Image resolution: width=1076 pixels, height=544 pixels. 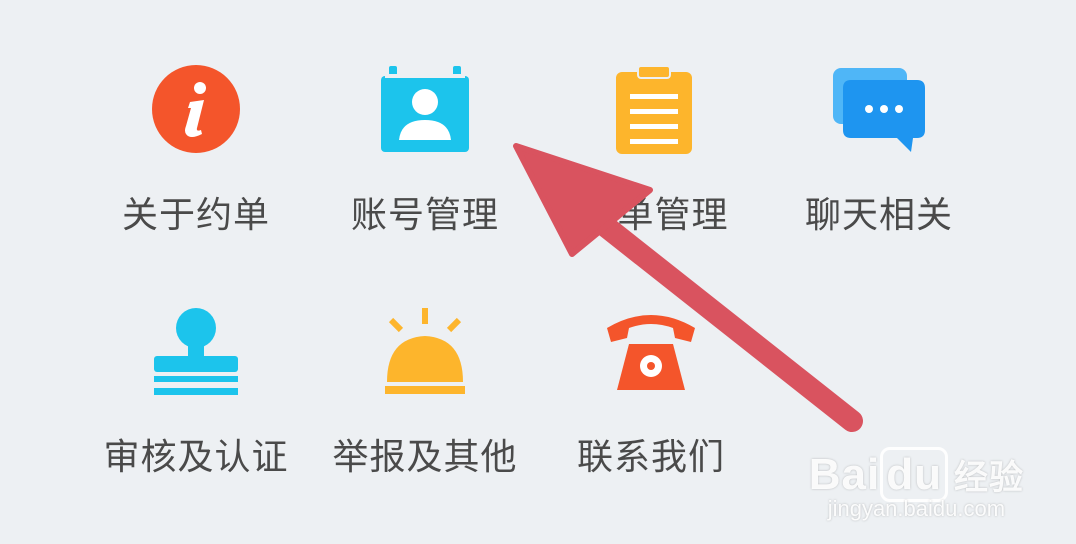 I want to click on menu-item-label: 举报及其他, so click(x=425, y=457).